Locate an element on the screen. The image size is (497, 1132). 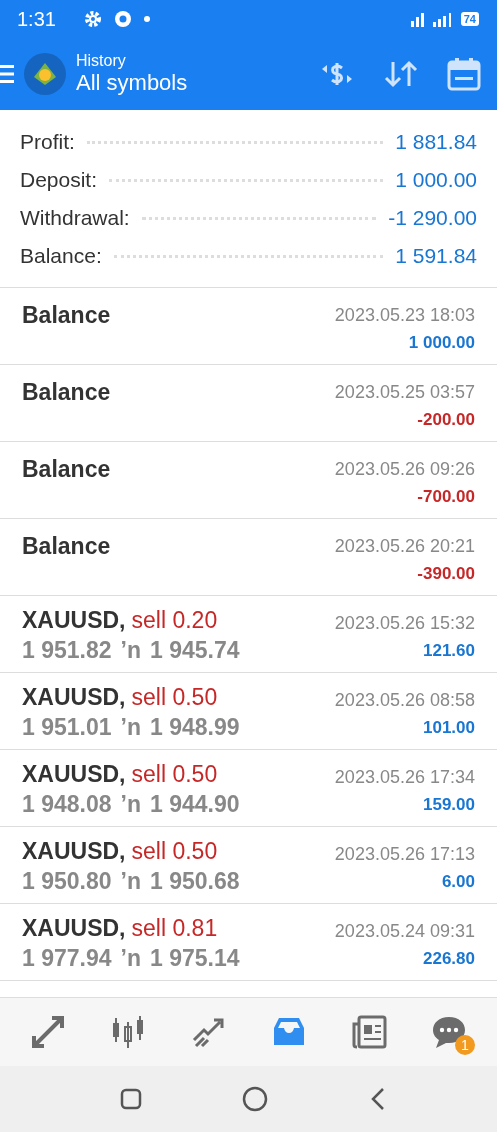
entry-time: 2023.05.26 17:34 is located at coordinates (404, 777).